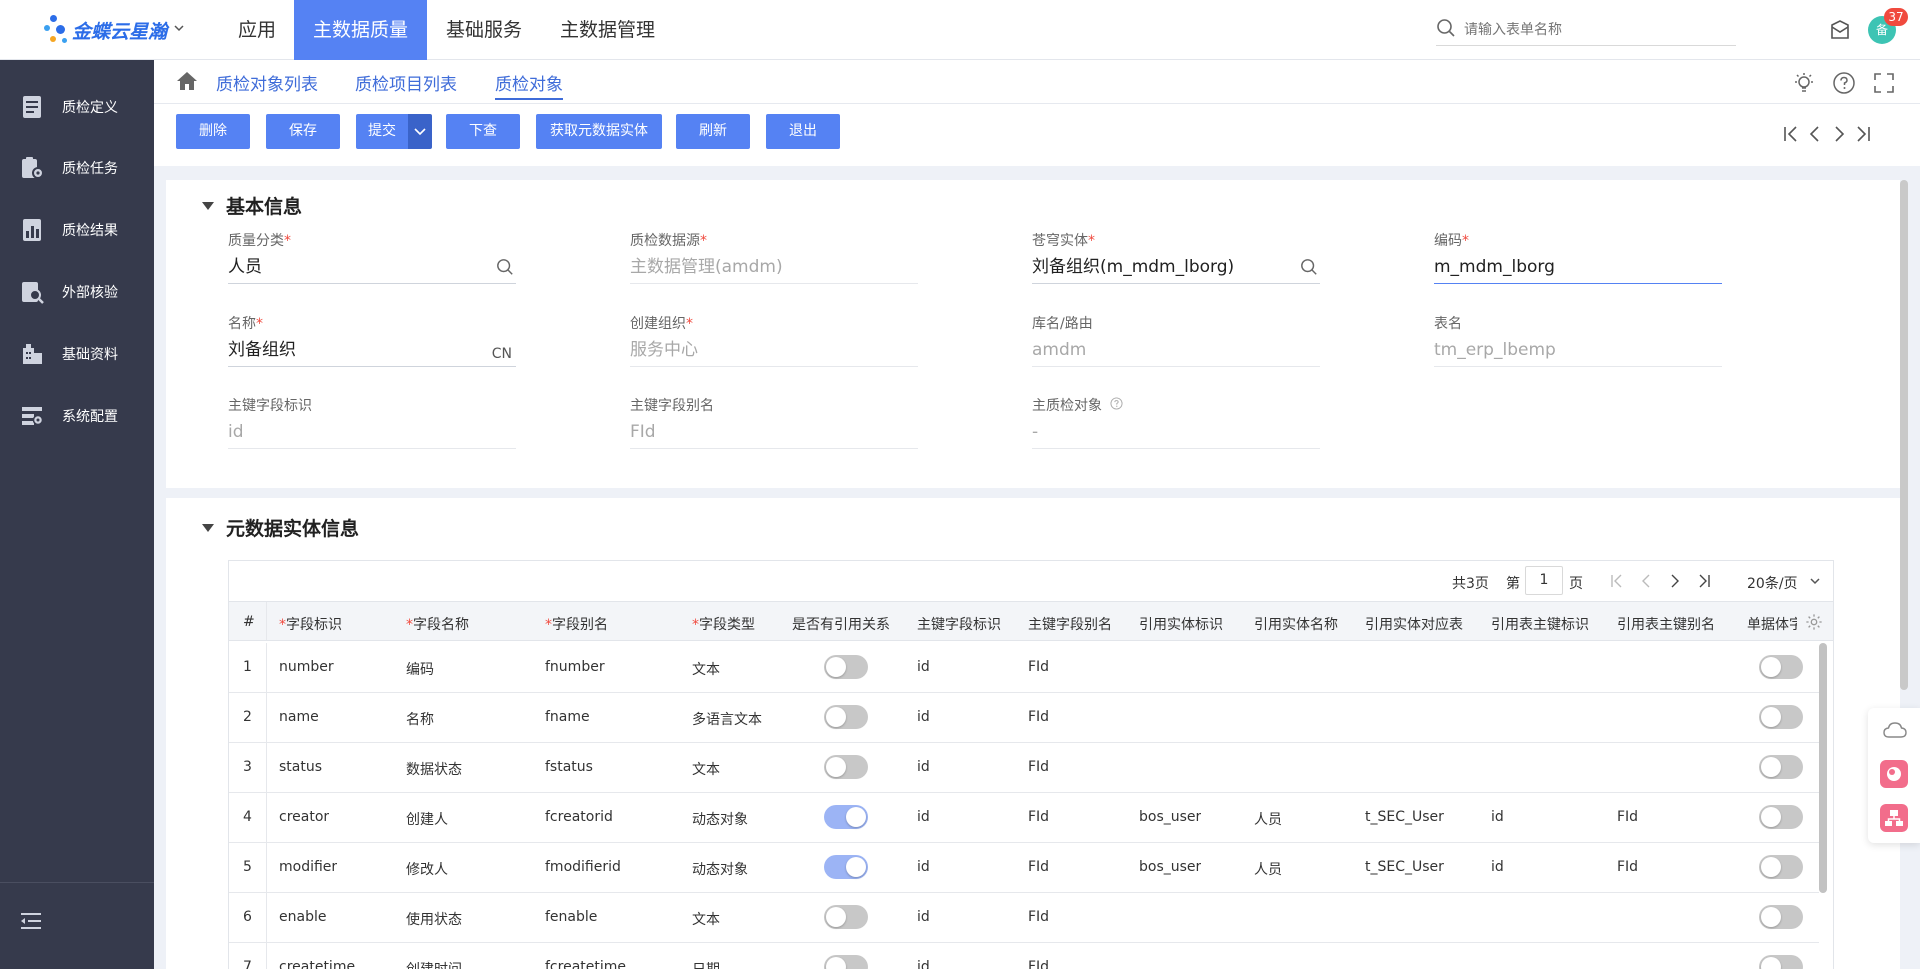  I want to click on cell-field-name: 创建人, so click(427, 819).